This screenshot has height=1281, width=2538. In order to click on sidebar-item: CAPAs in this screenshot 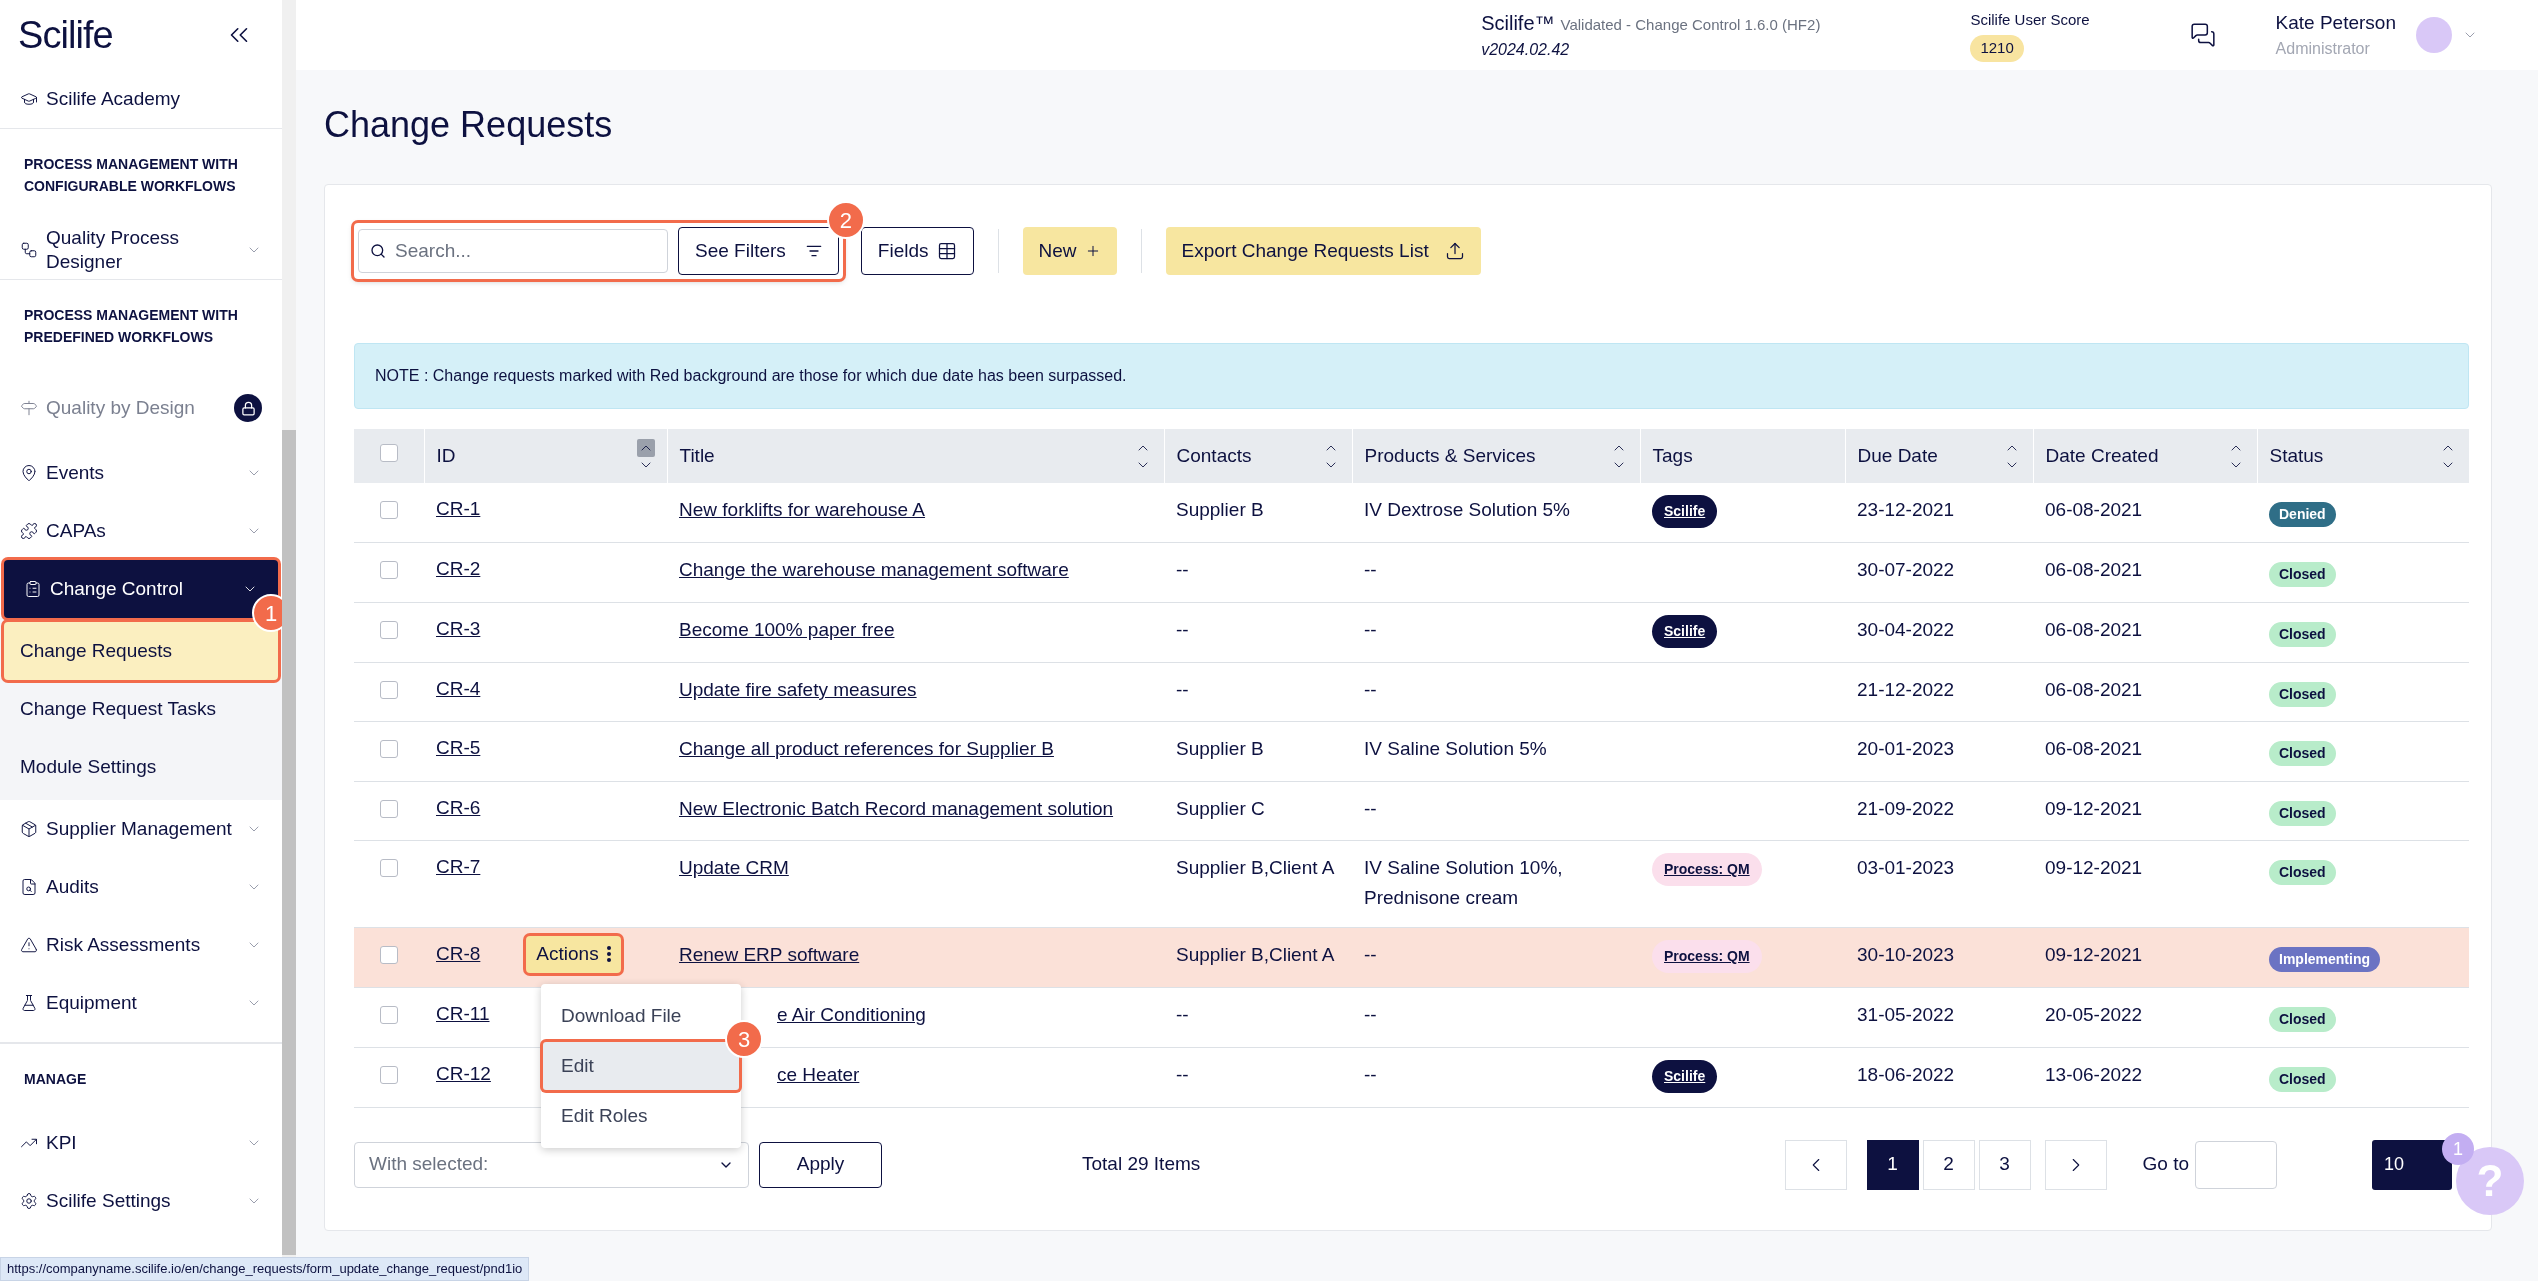, I will do `click(141, 531)`.